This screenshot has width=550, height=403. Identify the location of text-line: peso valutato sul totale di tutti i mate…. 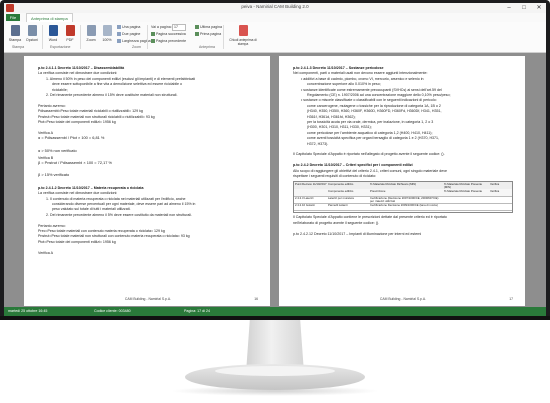
(91, 209).